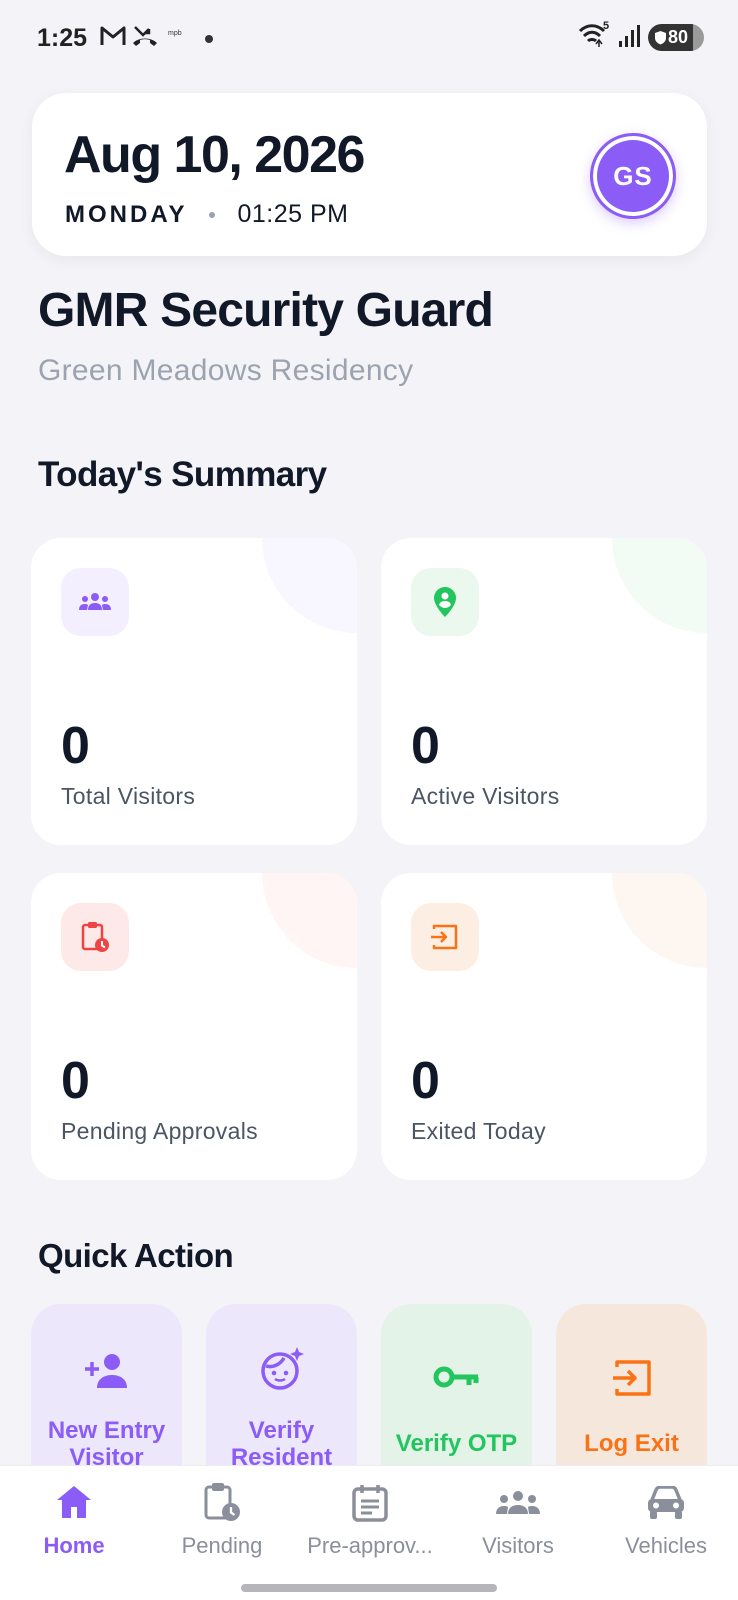 The height and width of the screenshot is (1600, 738). I want to click on avatar-initials: GS, so click(633, 175).